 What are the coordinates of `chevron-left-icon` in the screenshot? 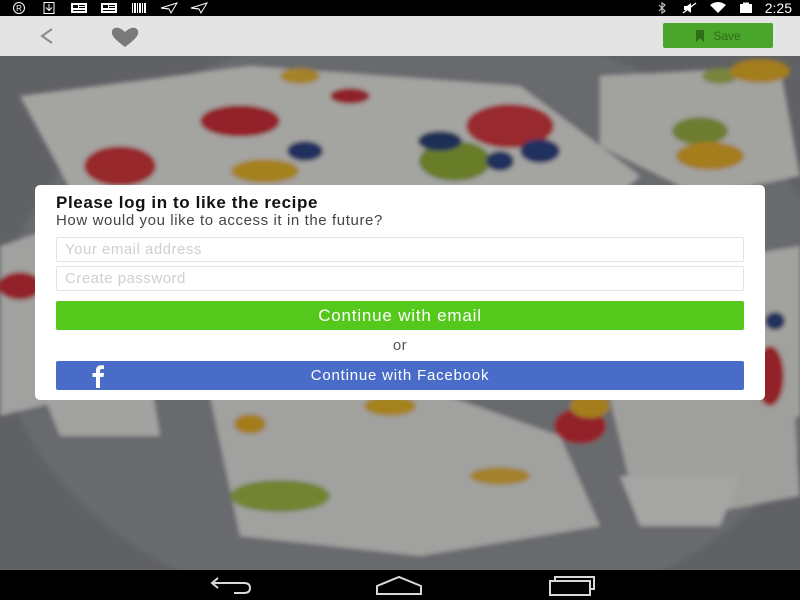 It's located at (48, 36).